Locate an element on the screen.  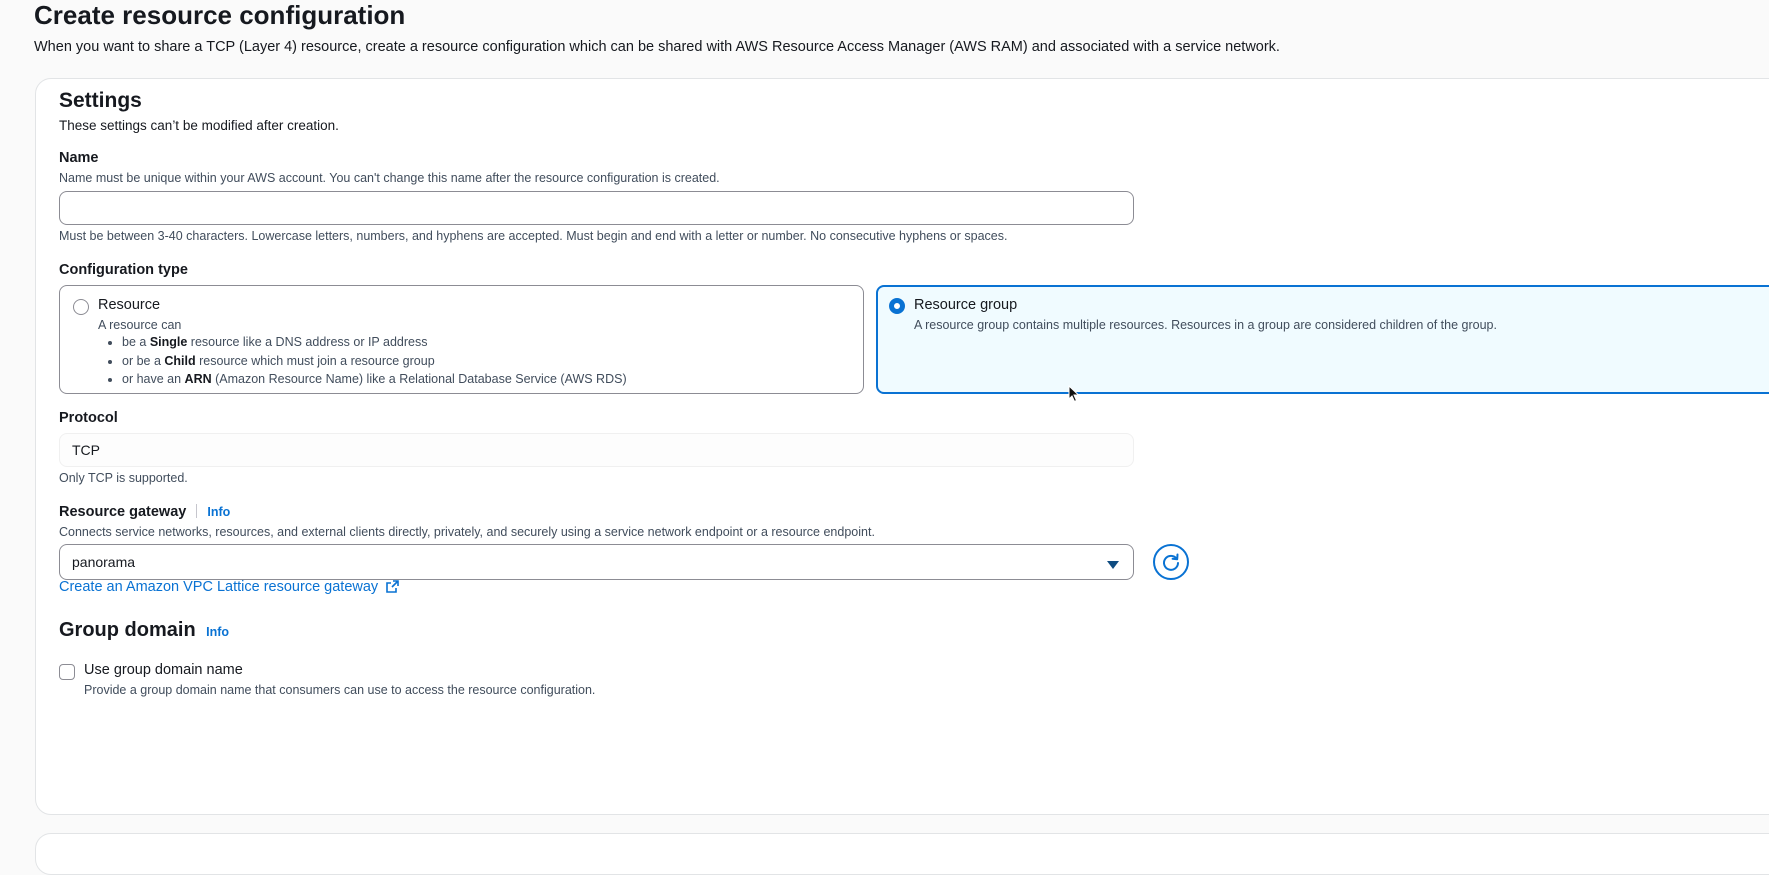
caret-down-icon is located at coordinates (1113, 566).